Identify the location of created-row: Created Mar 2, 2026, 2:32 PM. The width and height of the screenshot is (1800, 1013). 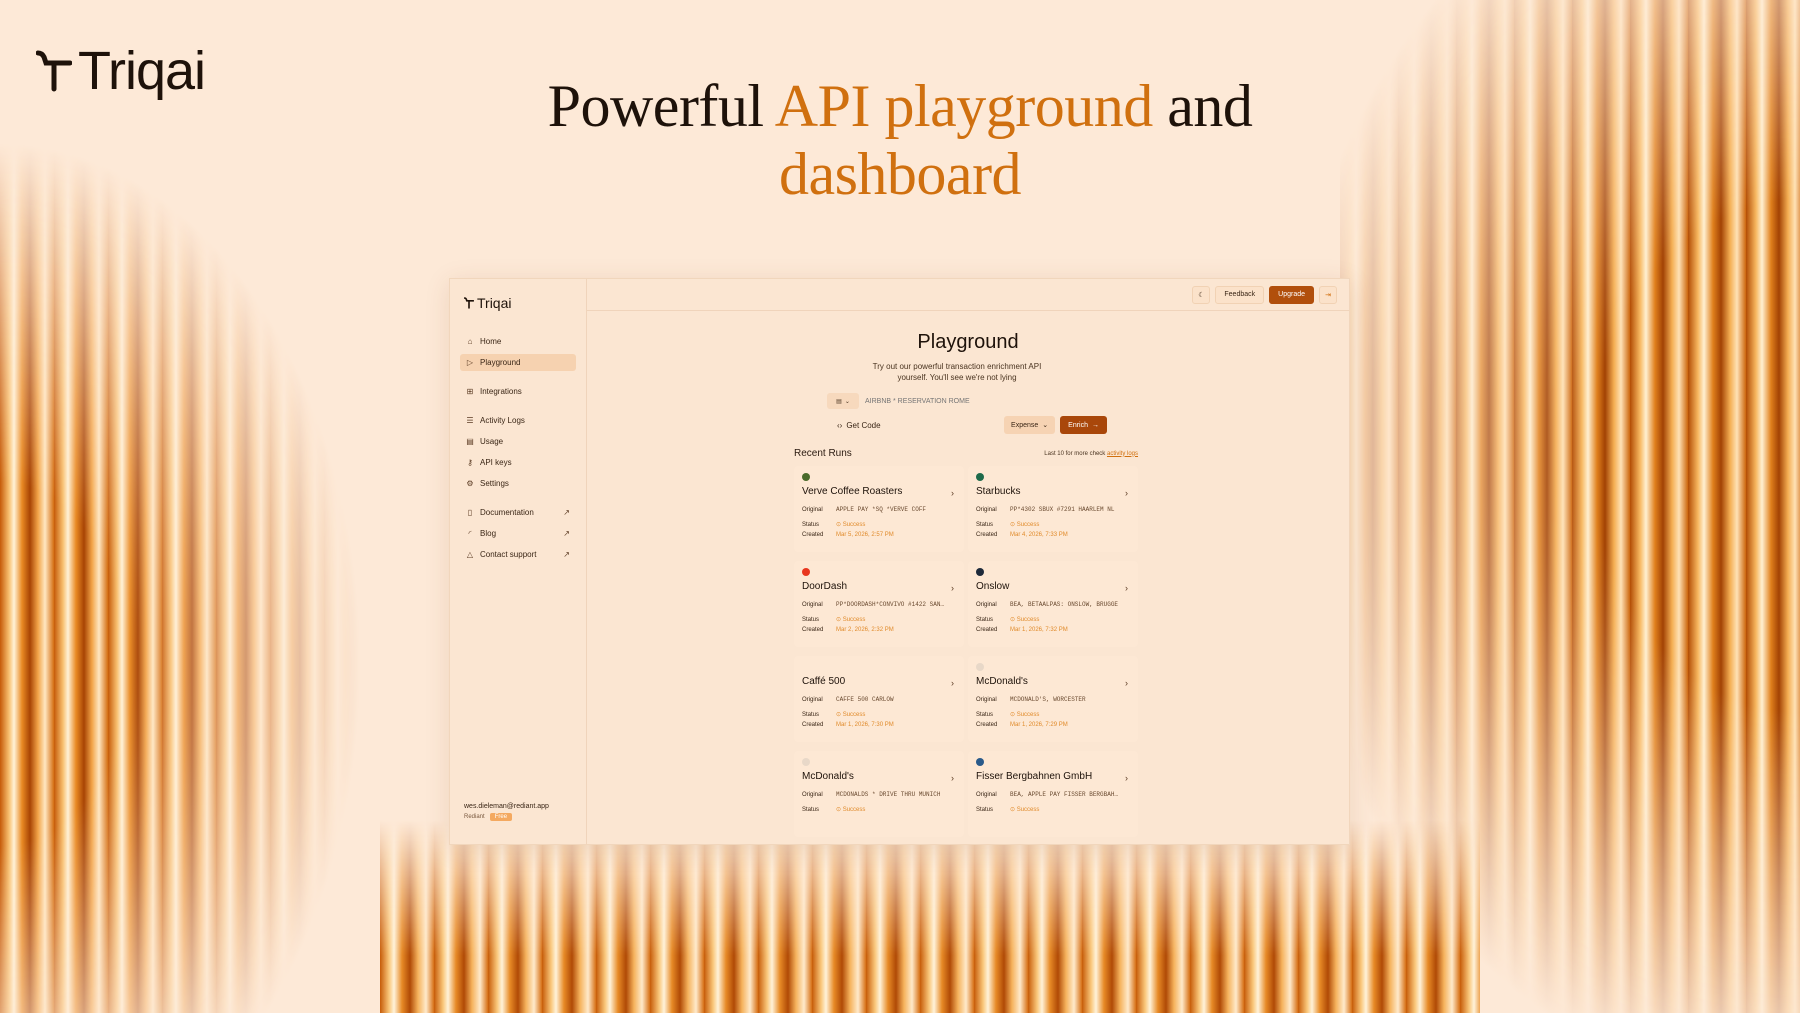
(879, 630).